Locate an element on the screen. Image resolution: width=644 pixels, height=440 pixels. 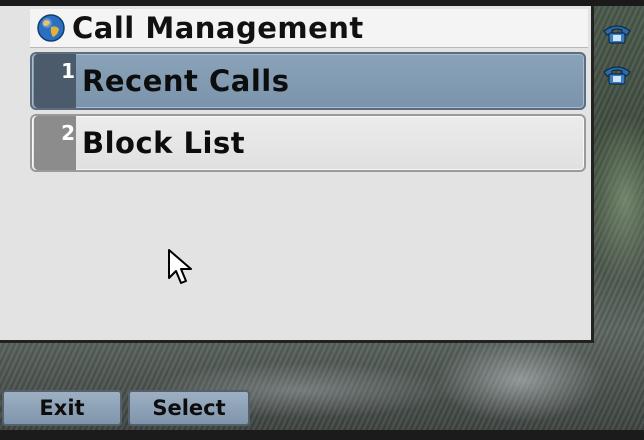
menu-item-number-box: 2 is located at coordinates (55, 143).